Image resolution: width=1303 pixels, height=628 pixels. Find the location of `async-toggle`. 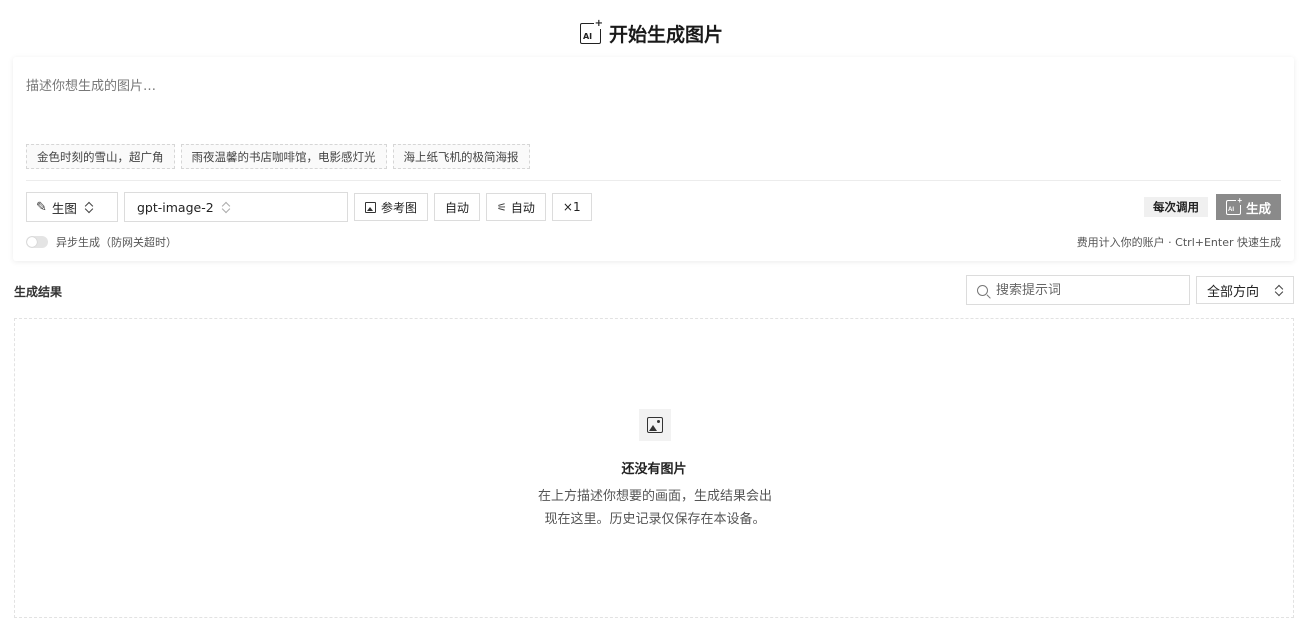

async-toggle is located at coordinates (37, 242).